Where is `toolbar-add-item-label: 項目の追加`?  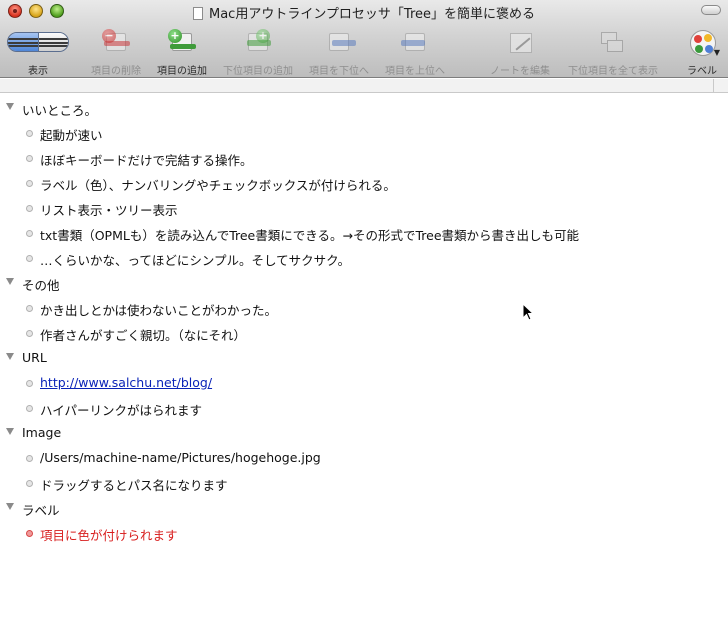 toolbar-add-item-label: 項目の追加 is located at coordinates (182, 71).